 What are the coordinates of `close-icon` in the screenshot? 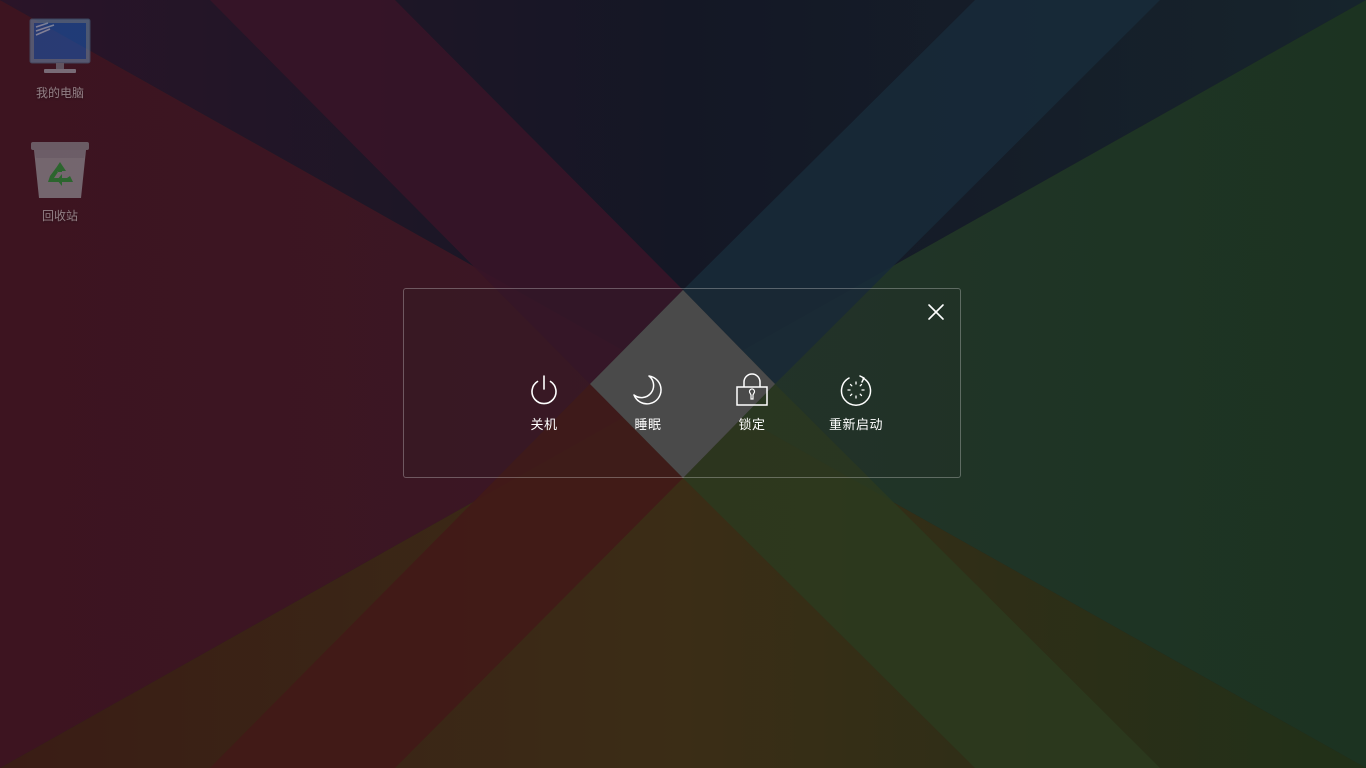 It's located at (936, 312).